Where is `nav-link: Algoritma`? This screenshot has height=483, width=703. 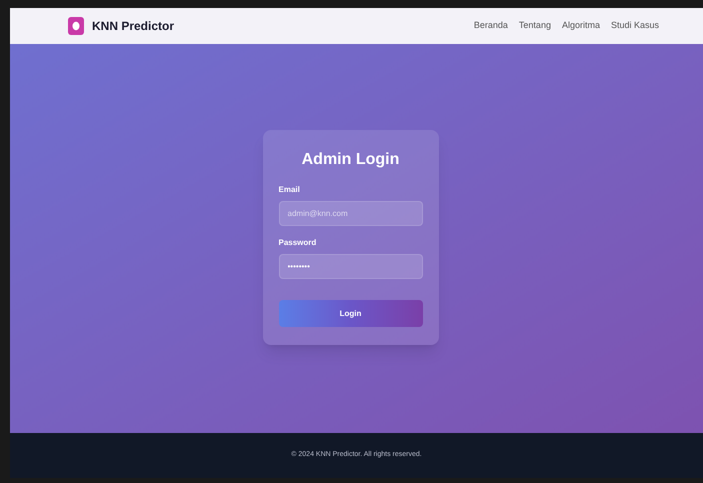 nav-link: Algoritma is located at coordinates (581, 26).